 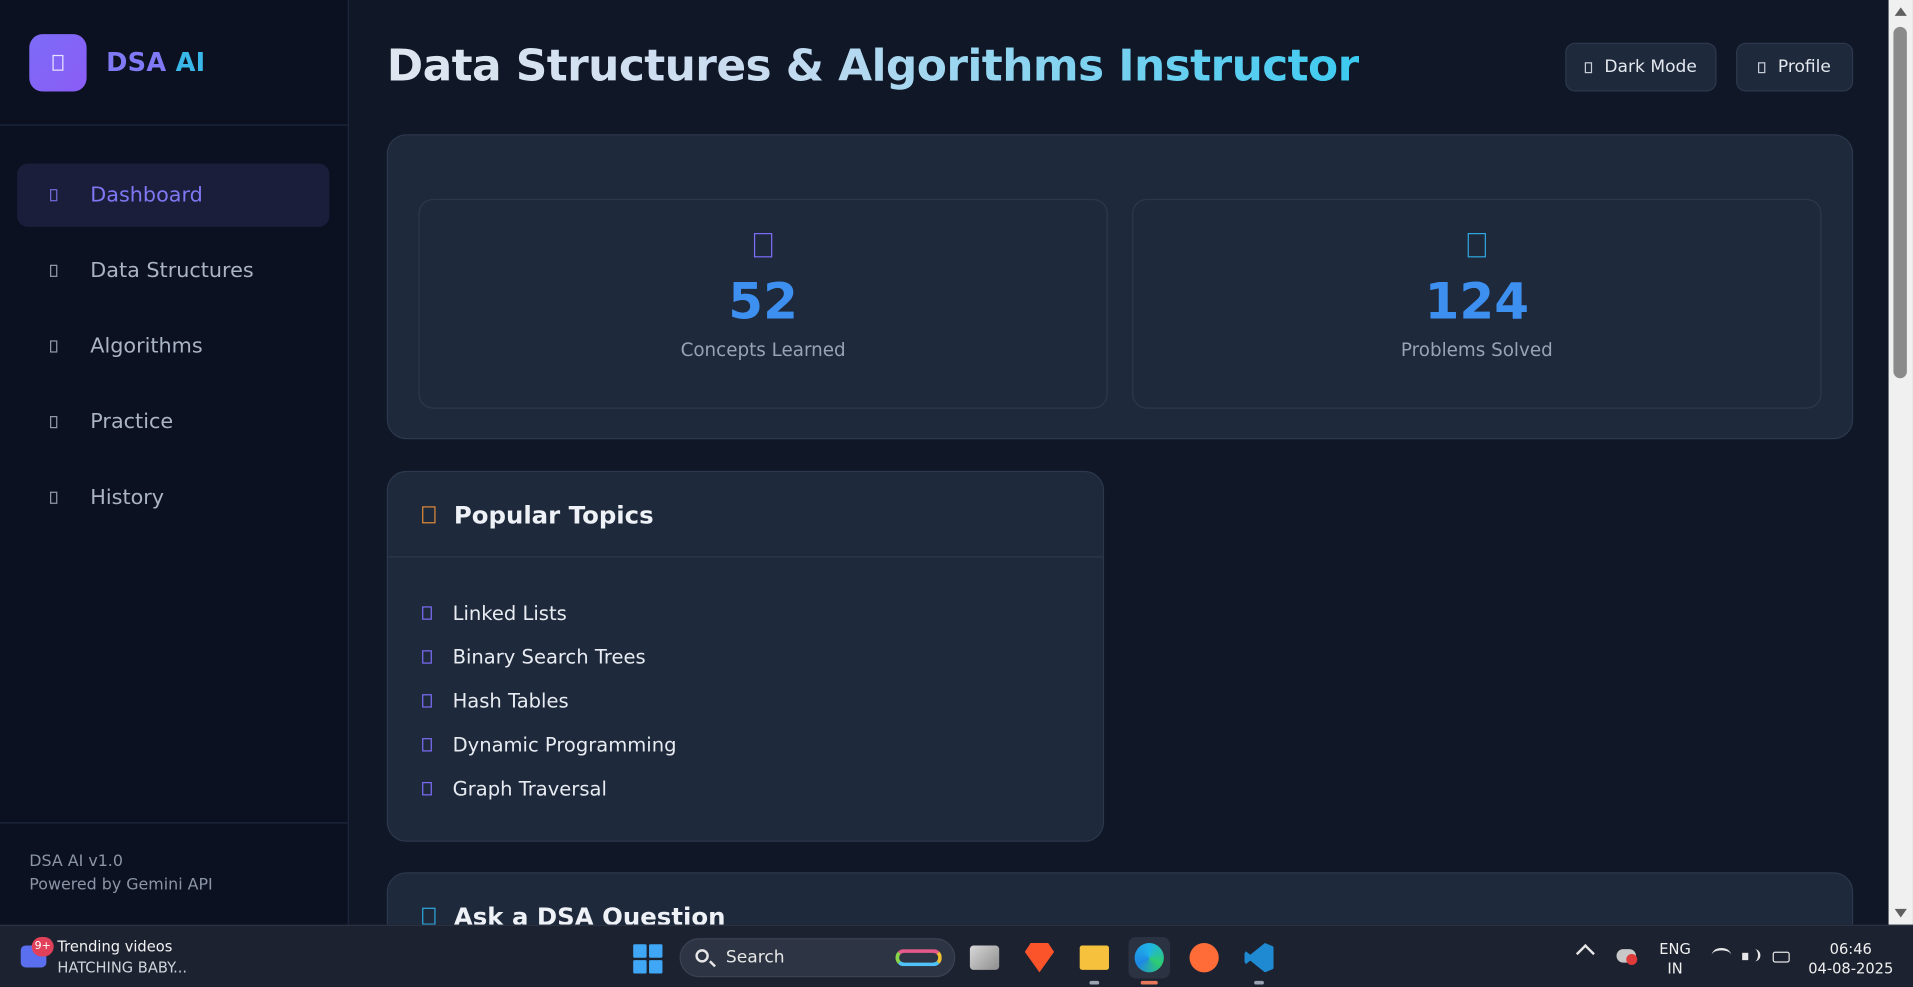 What do you see at coordinates (1675, 958) in the screenshot?
I see `language-indicator: ENG IN` at bounding box center [1675, 958].